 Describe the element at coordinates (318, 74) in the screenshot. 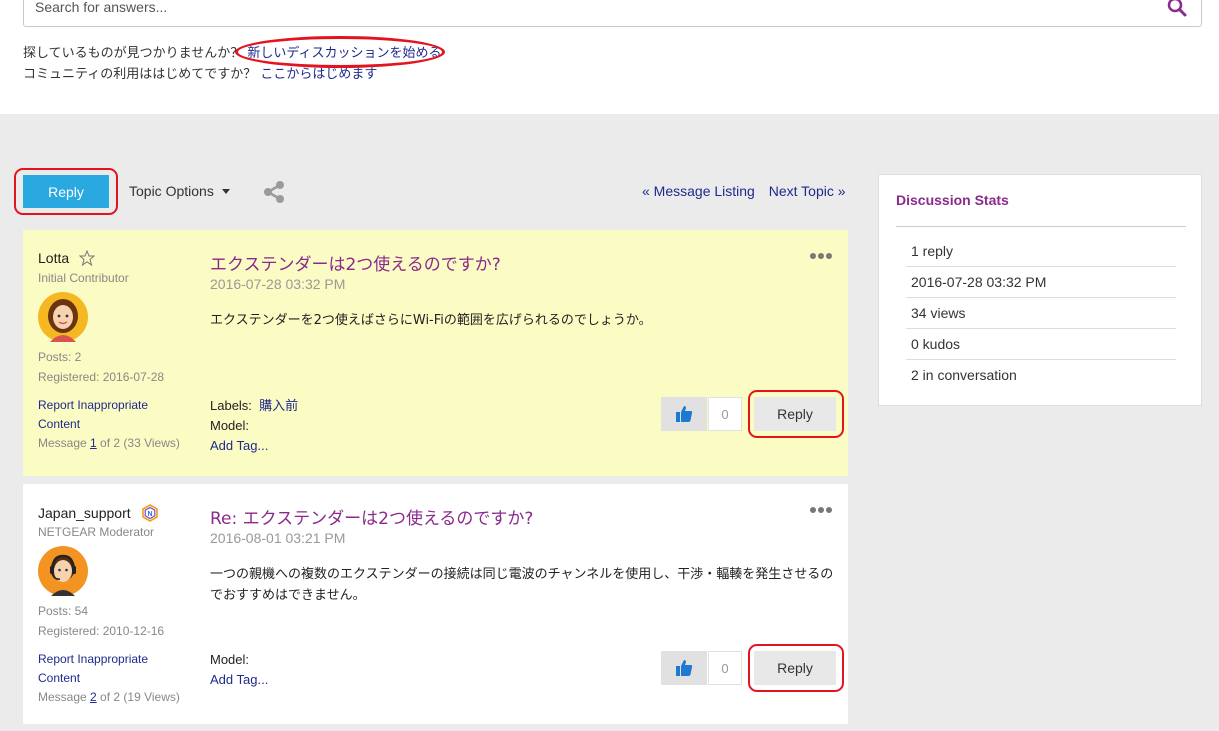

I see `getting-started-link: ここからはじめます` at that location.